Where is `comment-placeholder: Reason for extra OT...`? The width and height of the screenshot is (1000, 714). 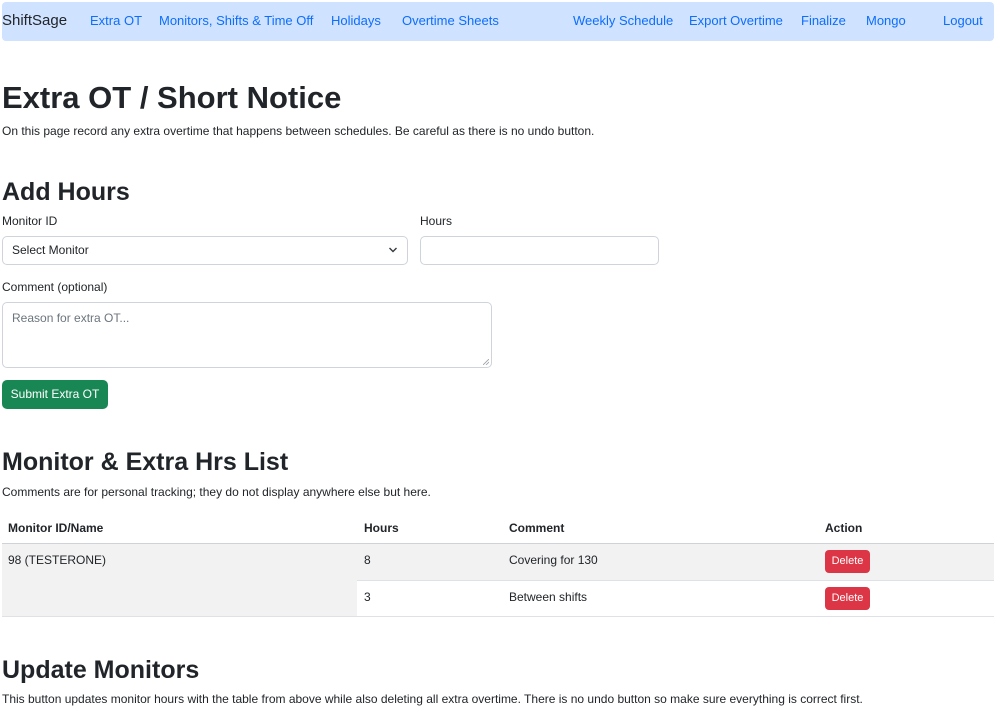
comment-placeholder: Reason for extra OT... is located at coordinates (71, 318).